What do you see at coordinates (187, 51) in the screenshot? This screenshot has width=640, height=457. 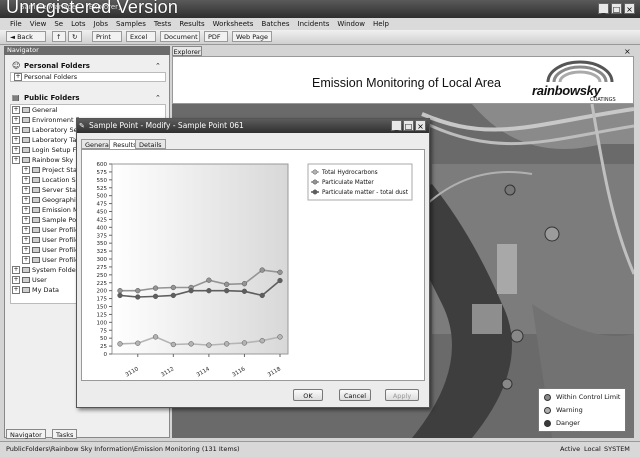 I see `tab-explorer: Explorer` at bounding box center [187, 51].